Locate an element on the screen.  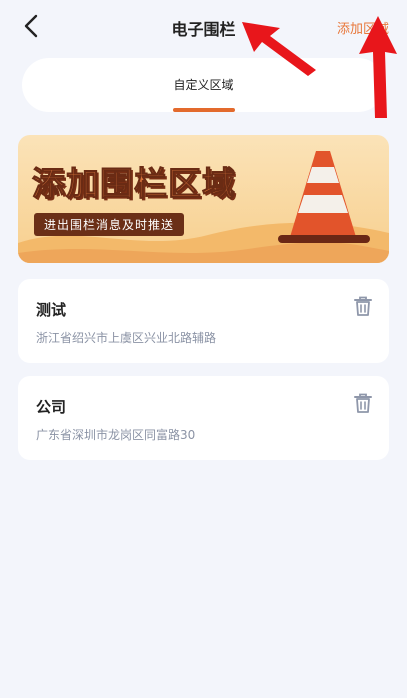
top-bar: 电子围栏 添加区域 is located at coordinates (203, 27).